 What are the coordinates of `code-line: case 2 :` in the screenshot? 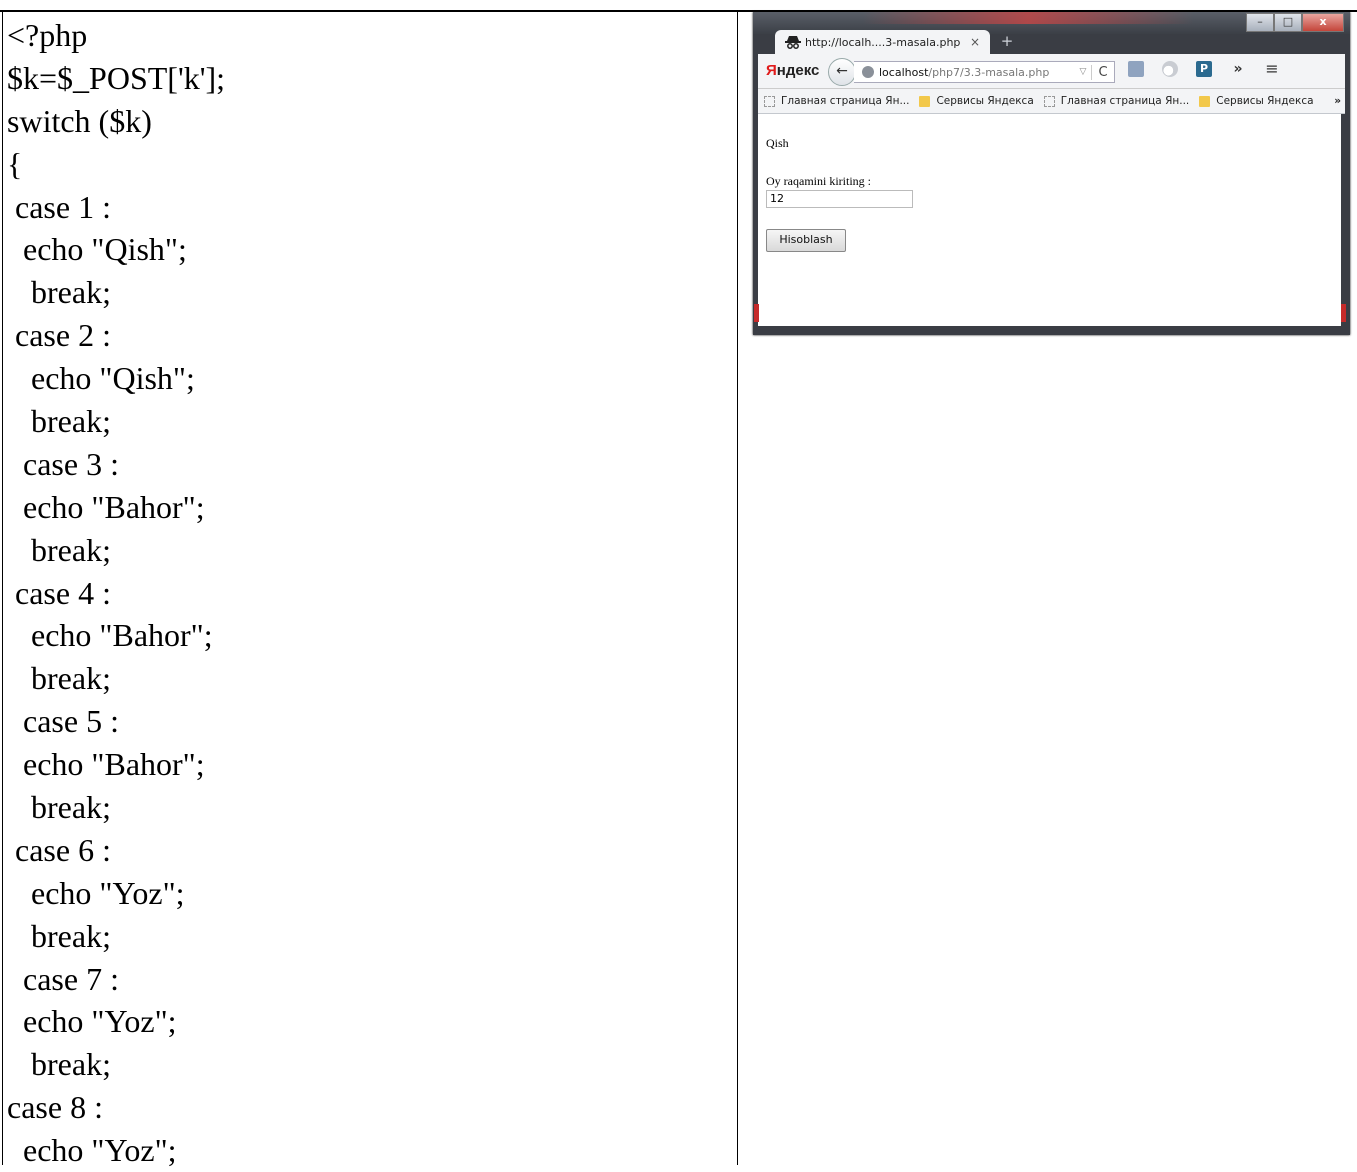 It's located at (59, 335).